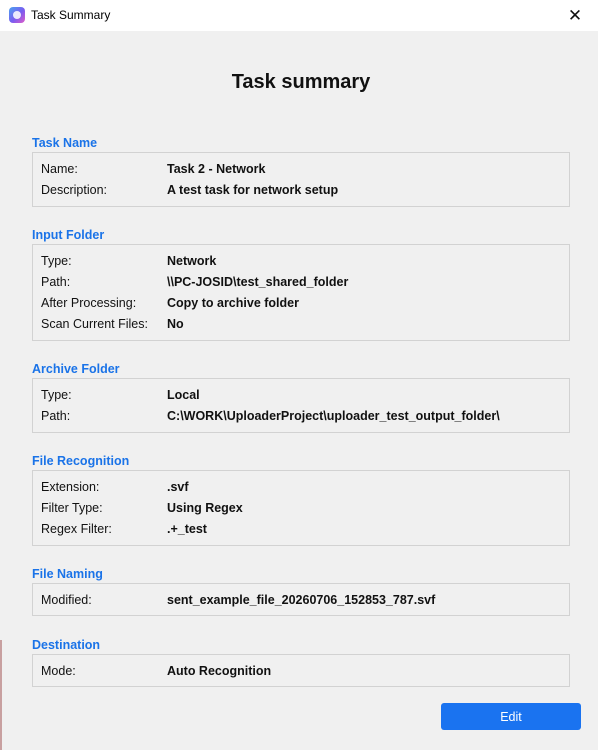 Image resolution: width=598 pixels, height=750 pixels. Describe the element at coordinates (76, 529) in the screenshot. I see `field-label: Regex Filter:` at that location.